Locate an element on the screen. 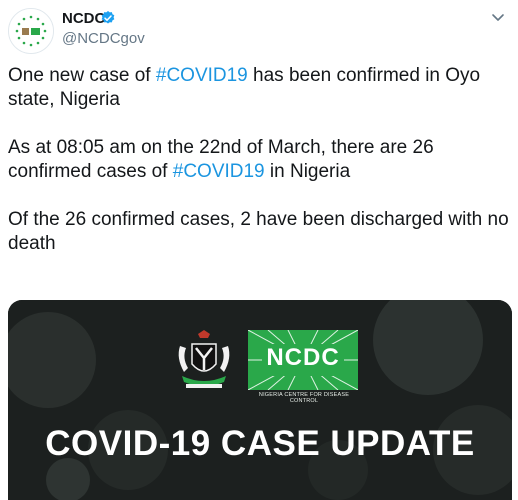  avatar is located at coordinates (31, 31).